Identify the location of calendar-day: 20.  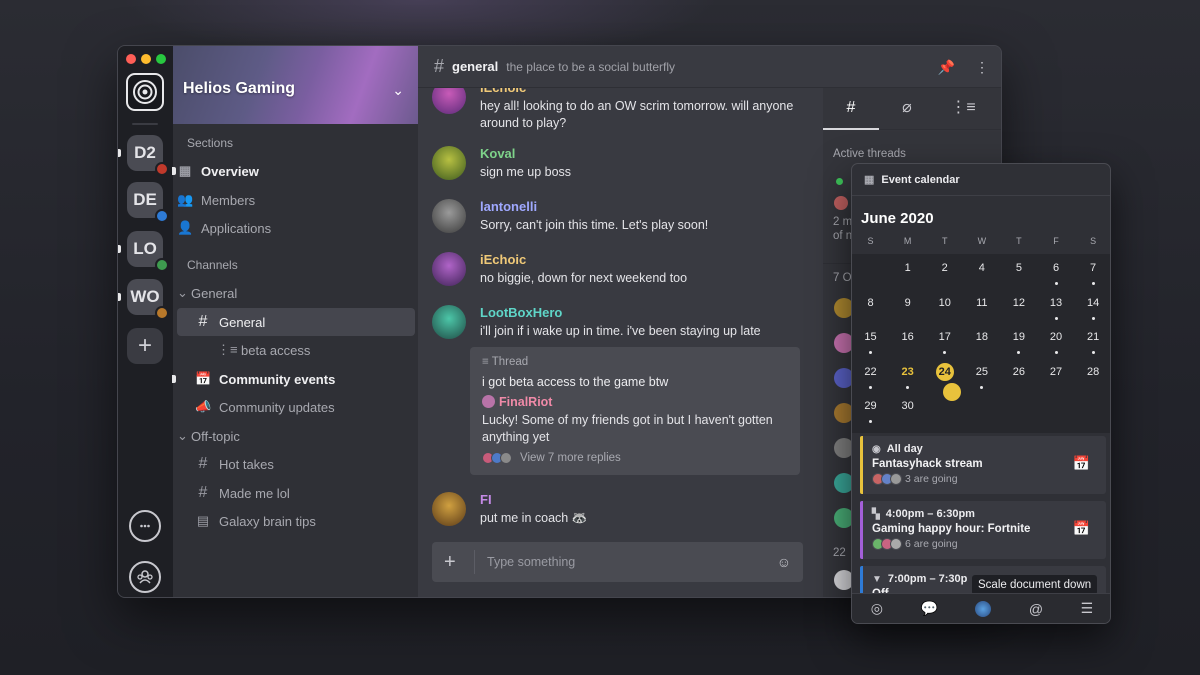
(1055, 340).